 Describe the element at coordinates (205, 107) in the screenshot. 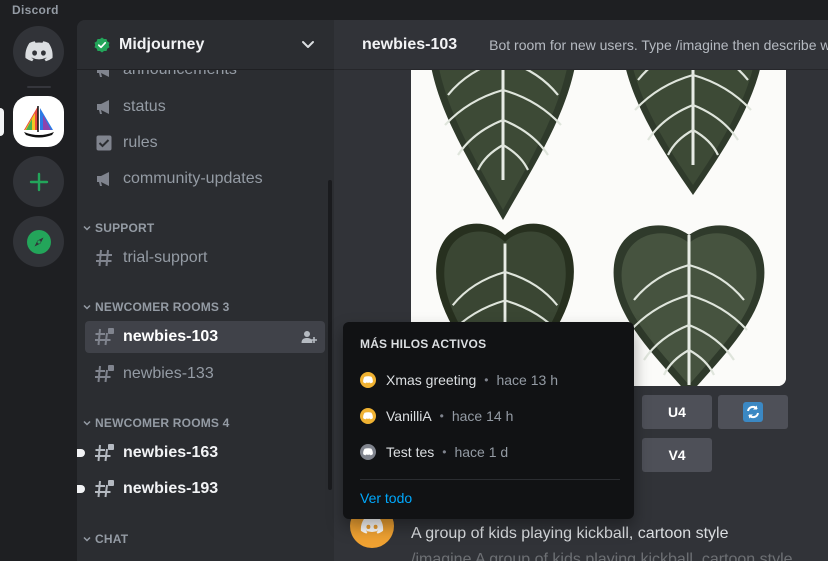

I see `channel-status: status` at that location.